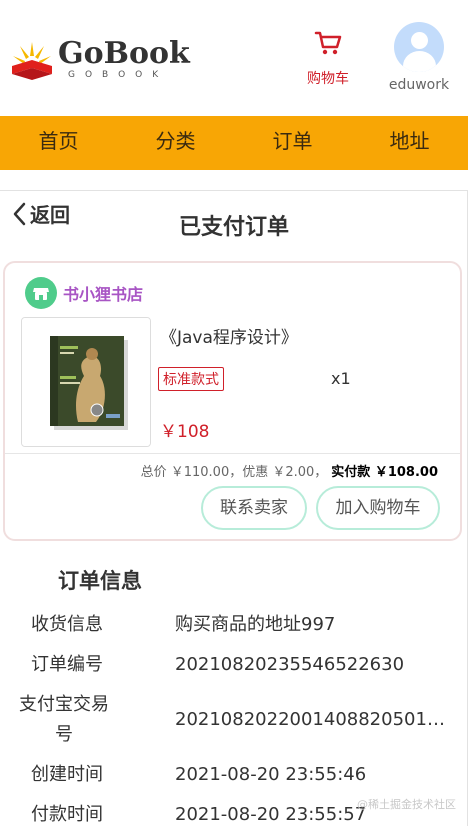 The width and height of the screenshot is (470, 826). Describe the element at coordinates (103, 294) in the screenshot. I see `shop-name: 书小狸书店` at that location.